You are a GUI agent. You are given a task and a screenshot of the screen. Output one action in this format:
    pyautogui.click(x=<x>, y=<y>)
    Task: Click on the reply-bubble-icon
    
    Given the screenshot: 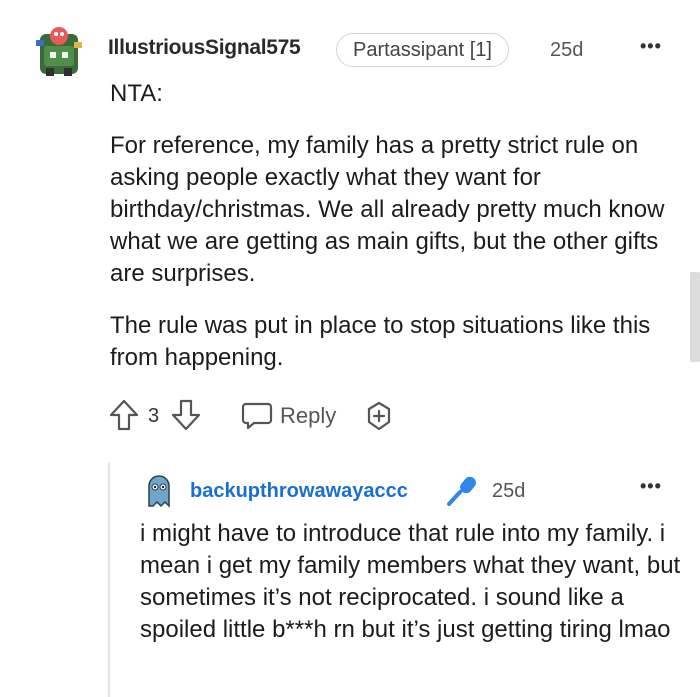 What is the action you would take?
    pyautogui.click(x=257, y=418)
    